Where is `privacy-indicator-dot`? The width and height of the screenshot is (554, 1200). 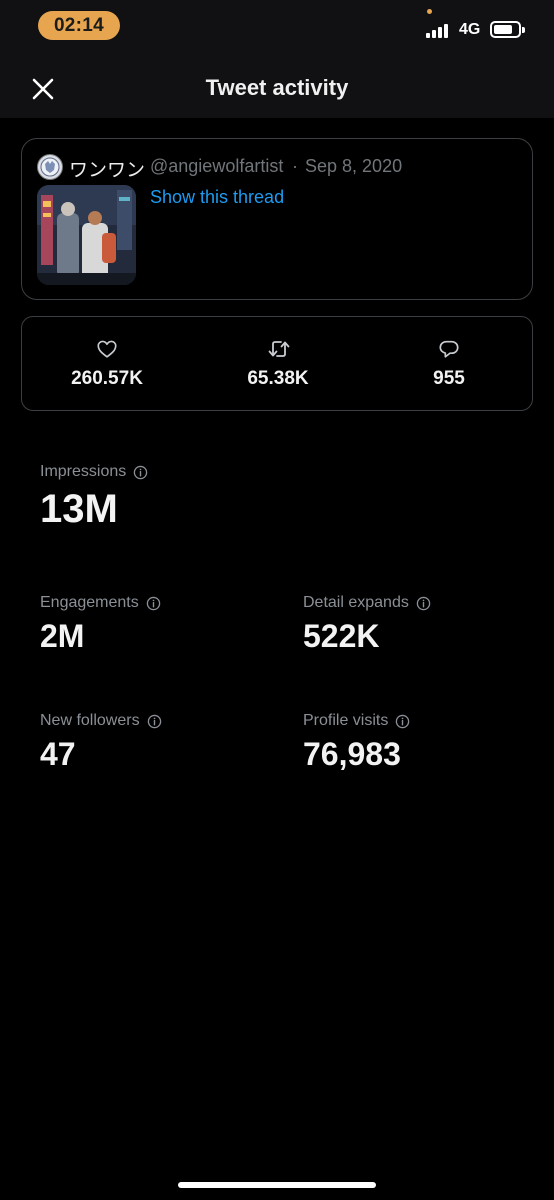 privacy-indicator-dot is located at coordinates (429, 11).